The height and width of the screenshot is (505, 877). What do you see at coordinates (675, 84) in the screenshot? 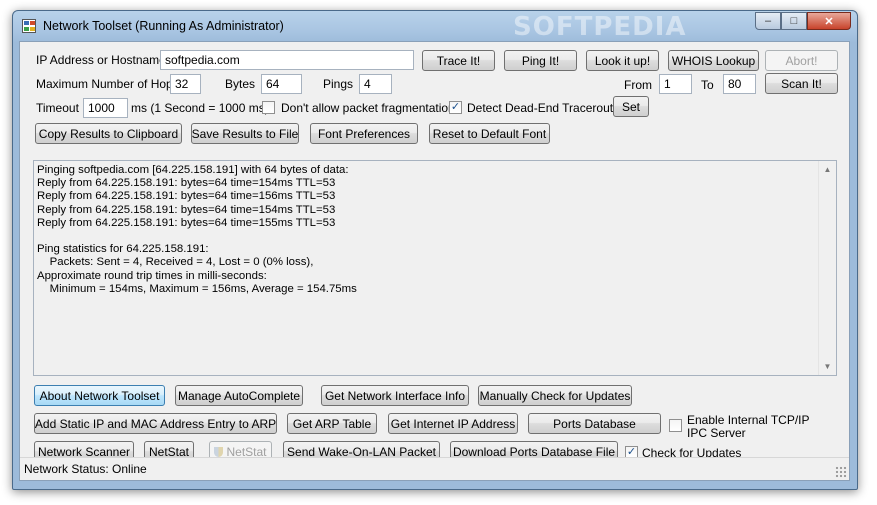
I see `from-input: 1` at bounding box center [675, 84].